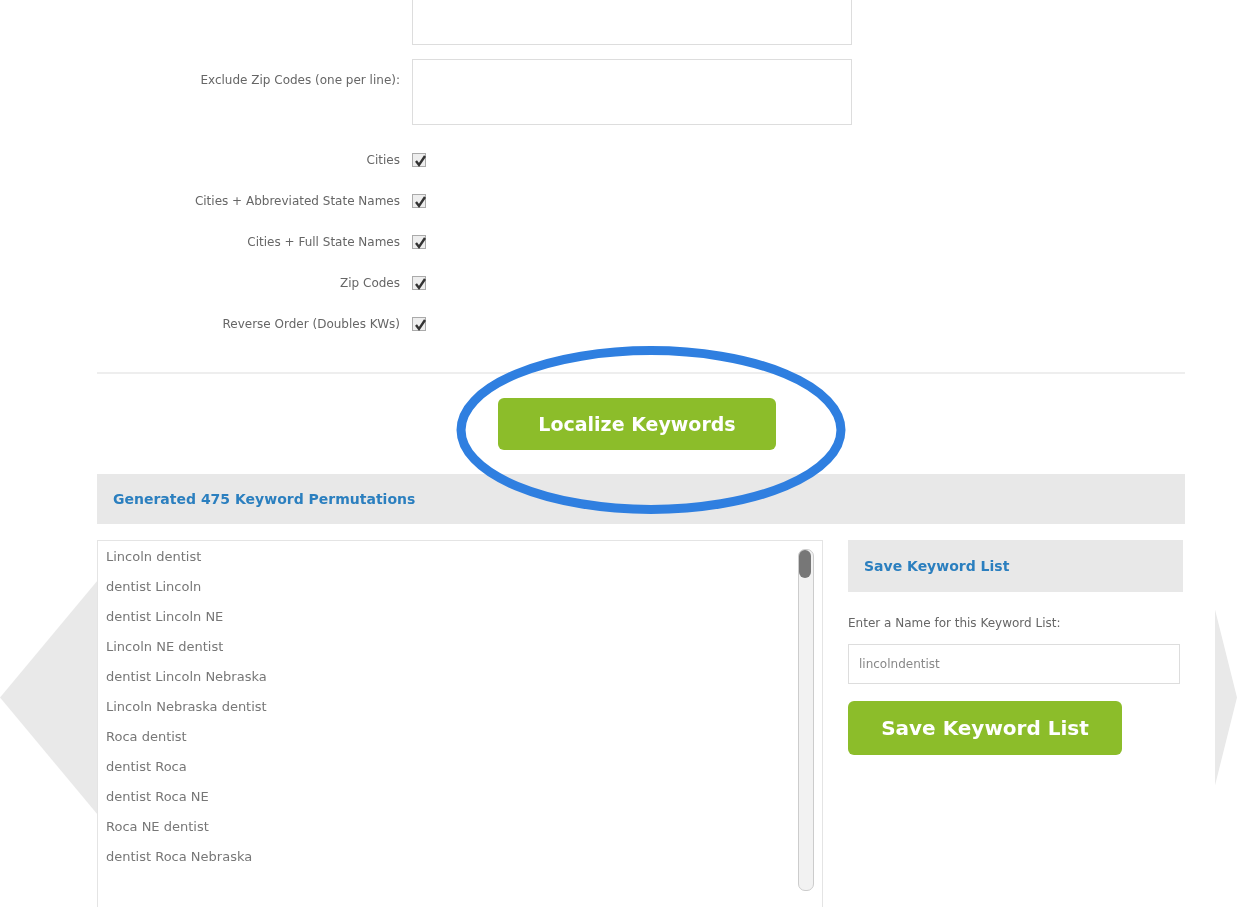  Describe the element at coordinates (165, 647) in the screenshot. I see `keyword-item: Lincoln NE dentist` at that location.